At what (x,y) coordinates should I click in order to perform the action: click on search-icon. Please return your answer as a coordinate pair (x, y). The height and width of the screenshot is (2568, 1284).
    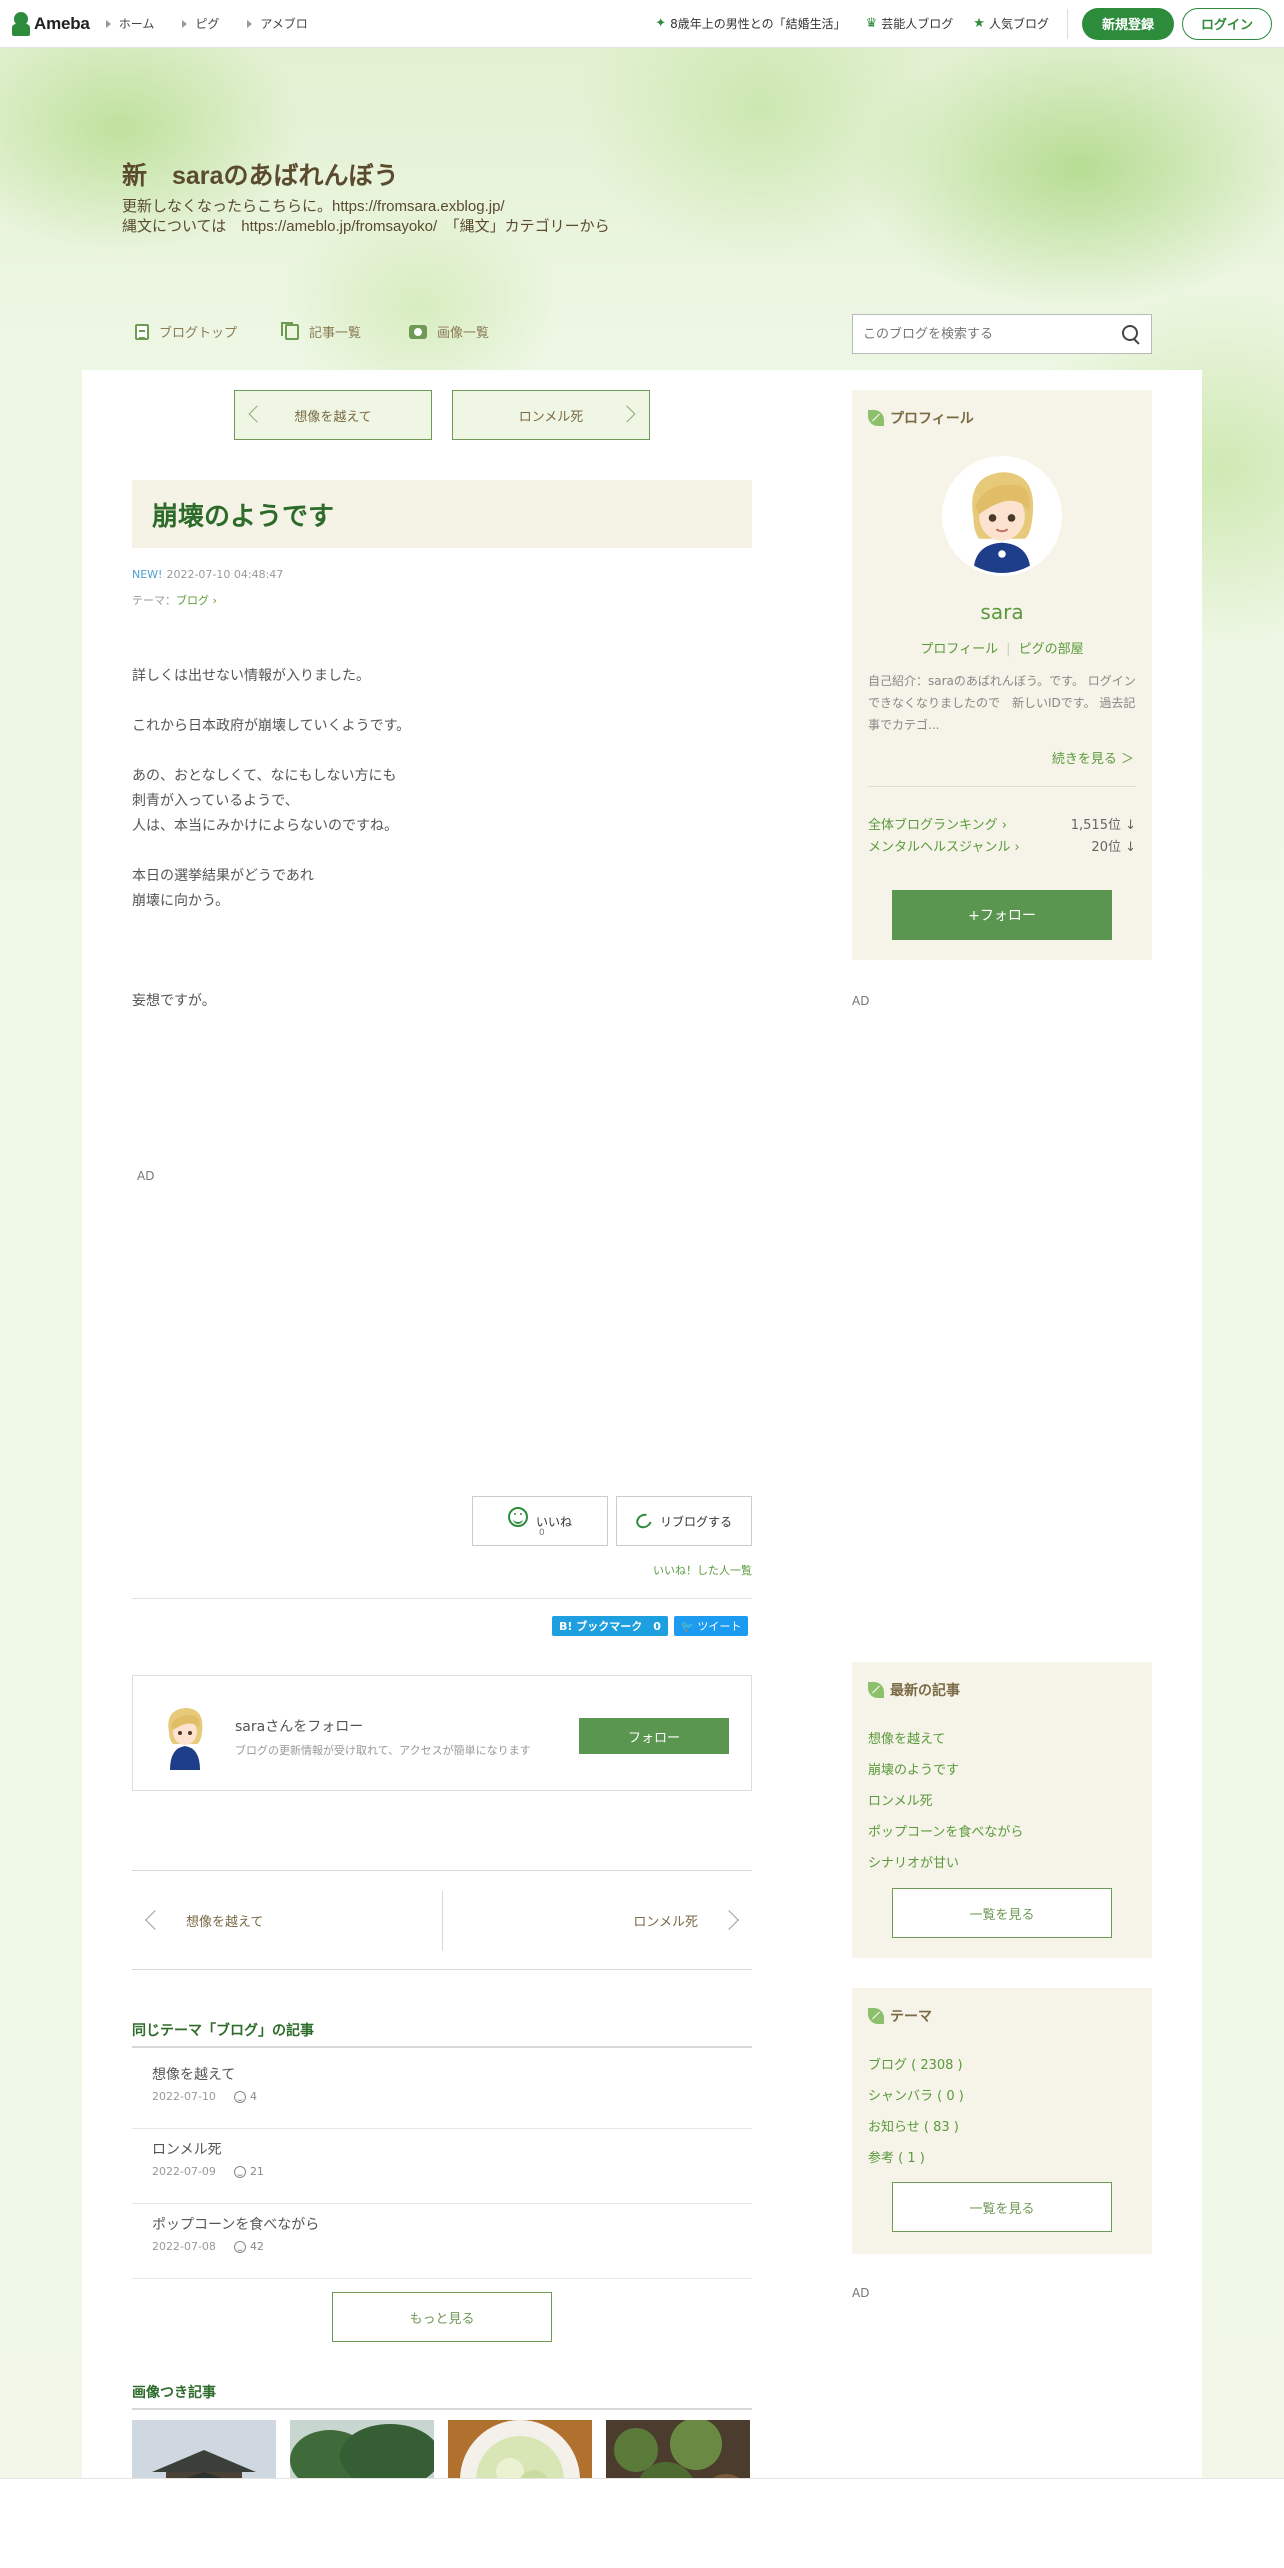
    Looking at the image, I should click on (1130, 334).